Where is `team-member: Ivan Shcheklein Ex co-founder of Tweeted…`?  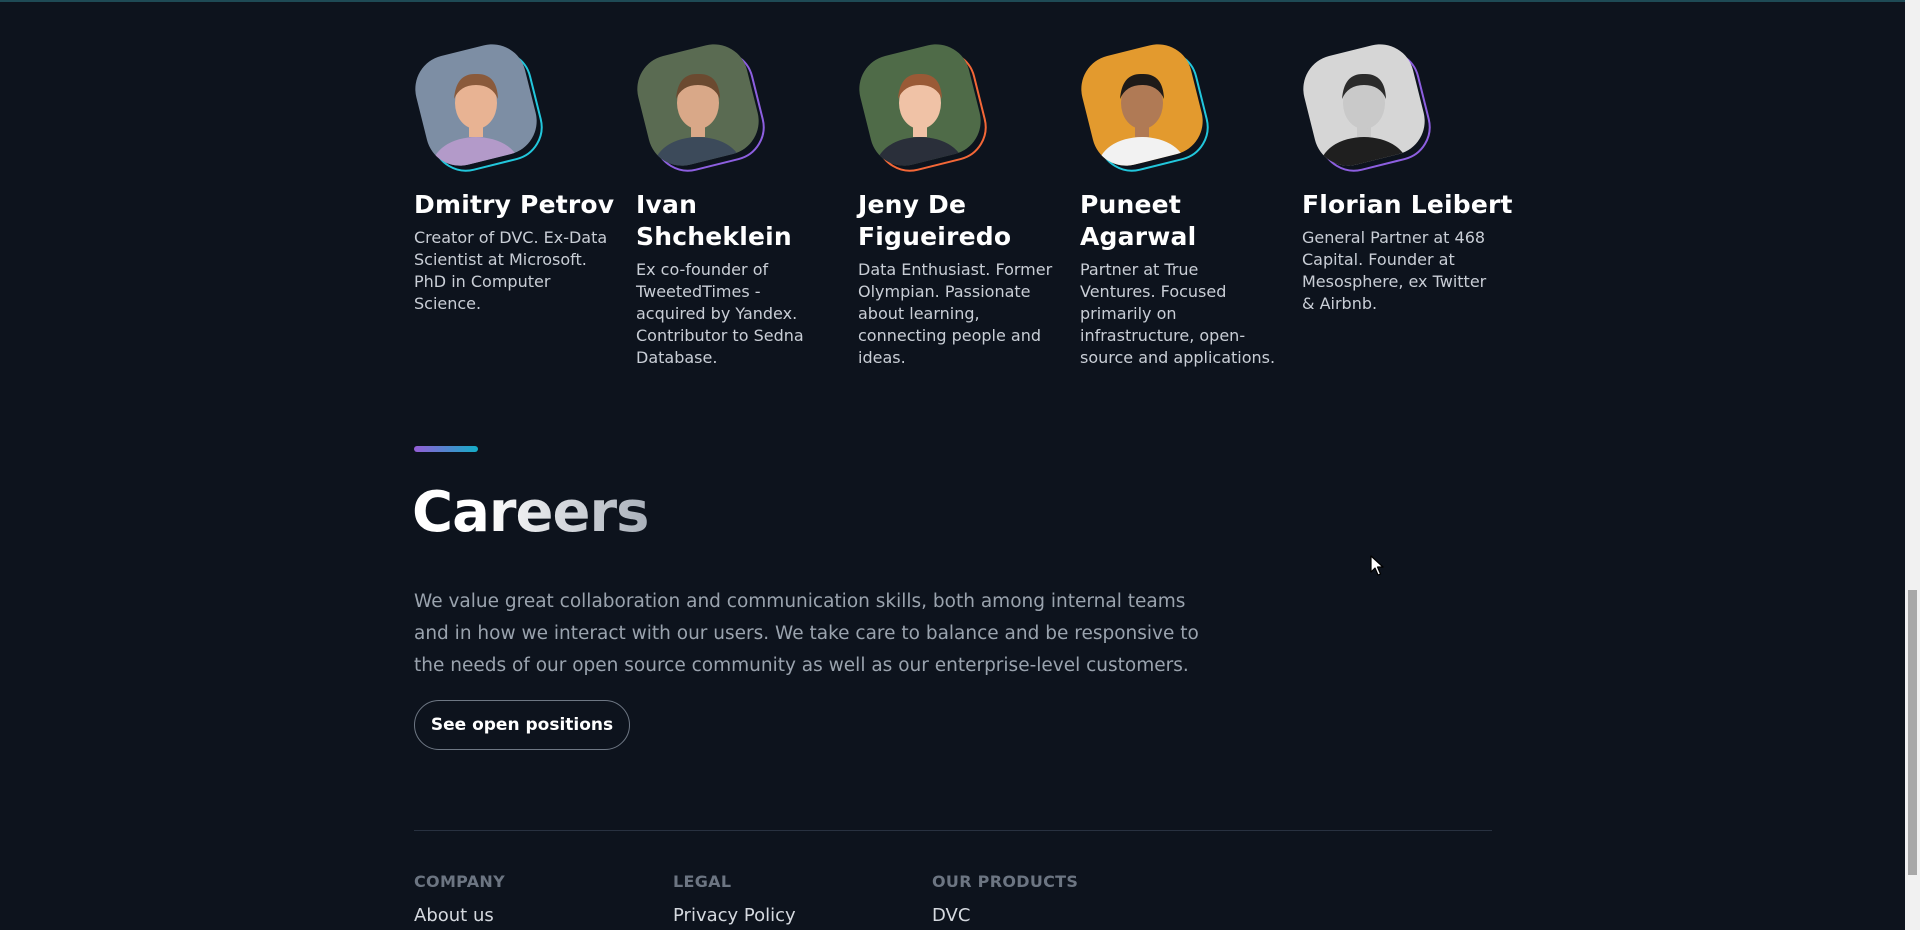 team-member: Ivan Shcheklein Ex co-founder of Tweeted… is located at coordinates (744, 203).